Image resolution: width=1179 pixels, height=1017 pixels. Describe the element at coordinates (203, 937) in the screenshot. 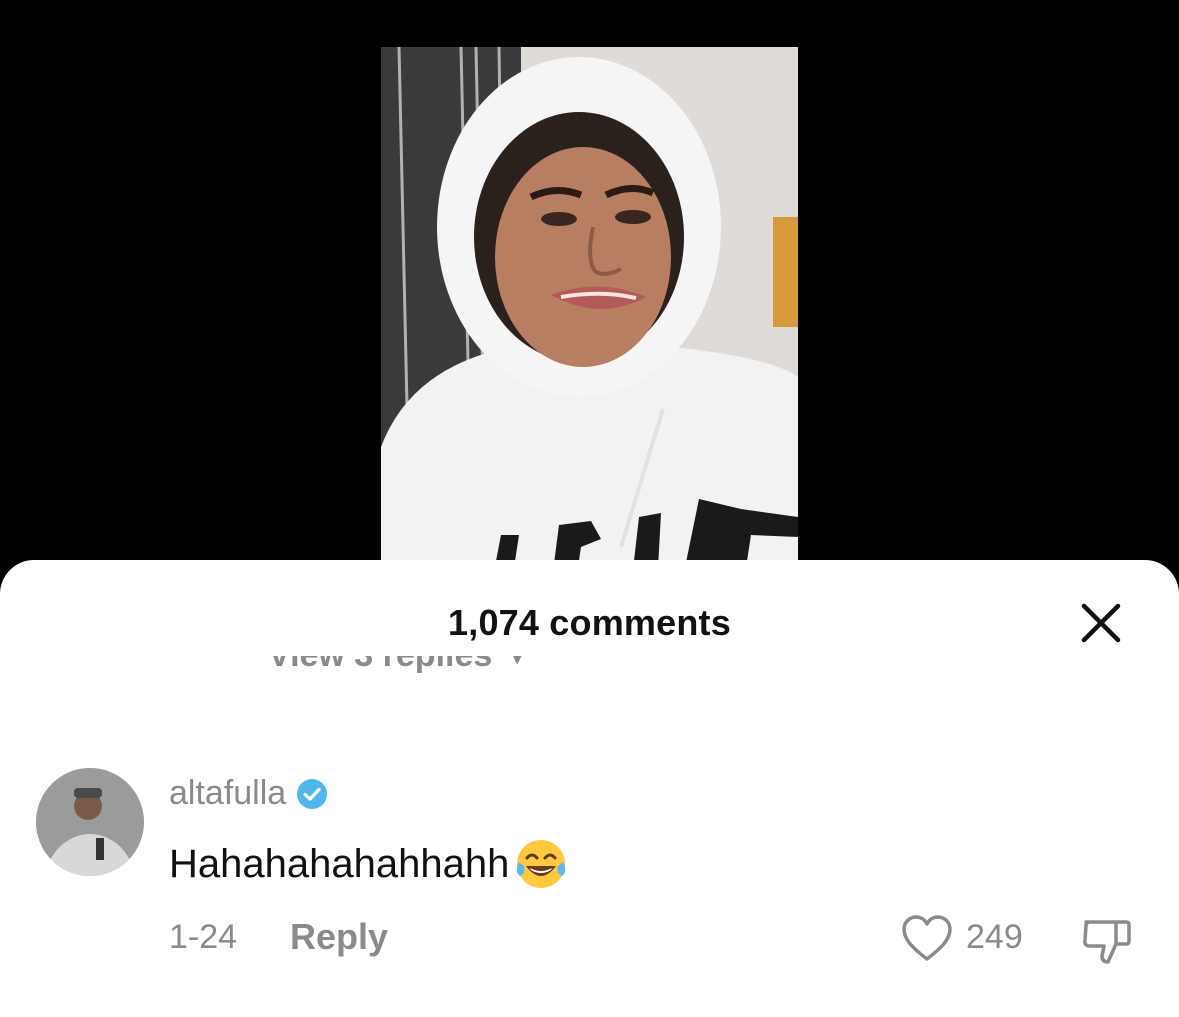

I see `comment-date: 1-24` at that location.